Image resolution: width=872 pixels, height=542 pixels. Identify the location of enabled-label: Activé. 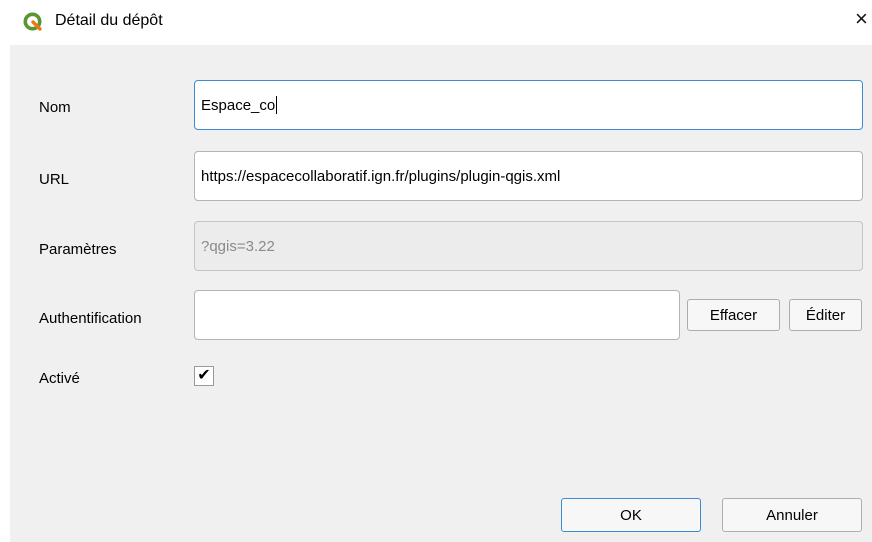
(59, 378).